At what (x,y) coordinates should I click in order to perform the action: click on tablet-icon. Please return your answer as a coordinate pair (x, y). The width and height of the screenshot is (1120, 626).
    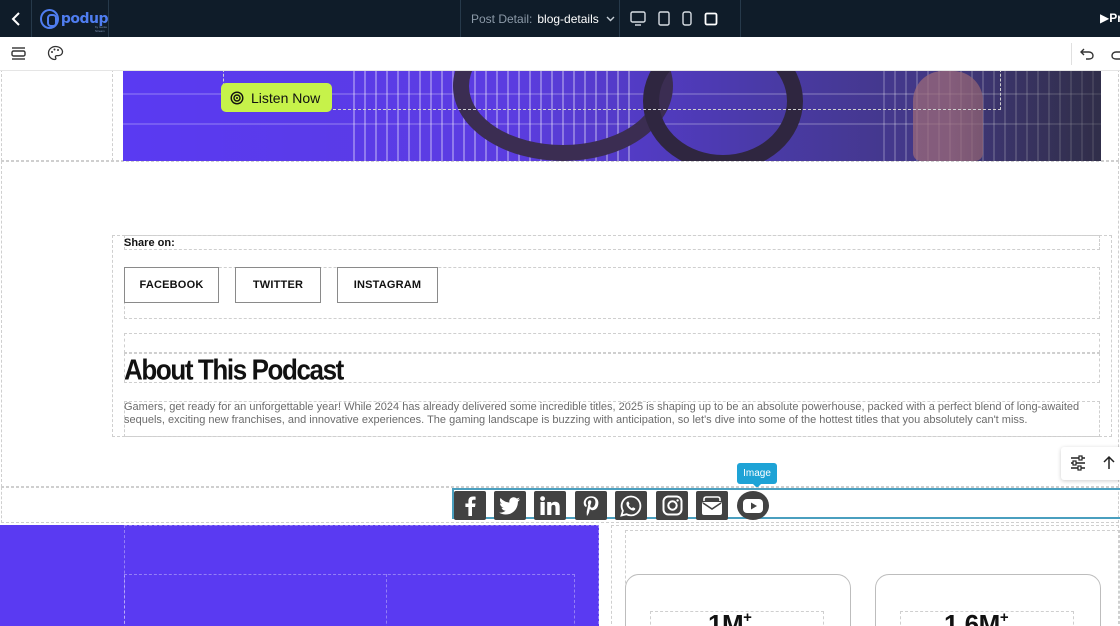
    Looking at the image, I should click on (664, 18).